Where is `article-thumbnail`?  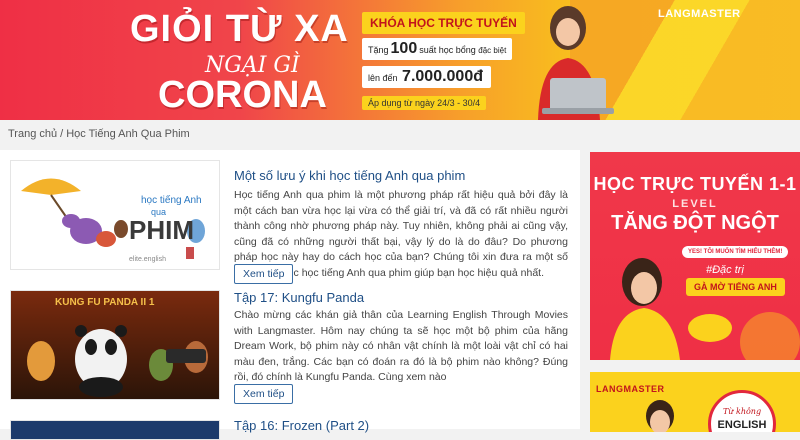 article-thumbnail is located at coordinates (115, 430).